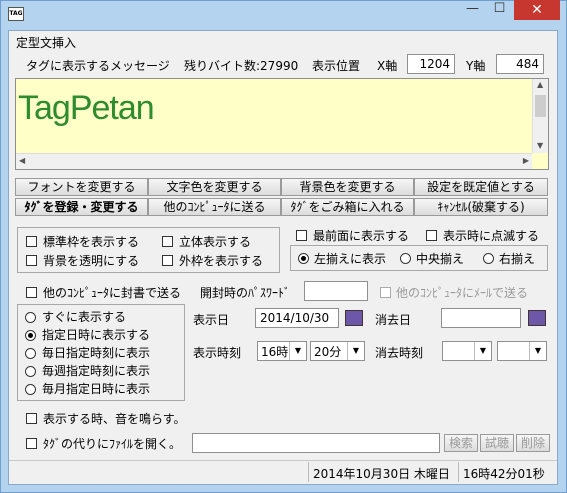  What do you see at coordinates (336, 66) in the screenshot?
I see `position-label: 表示位置` at bounding box center [336, 66].